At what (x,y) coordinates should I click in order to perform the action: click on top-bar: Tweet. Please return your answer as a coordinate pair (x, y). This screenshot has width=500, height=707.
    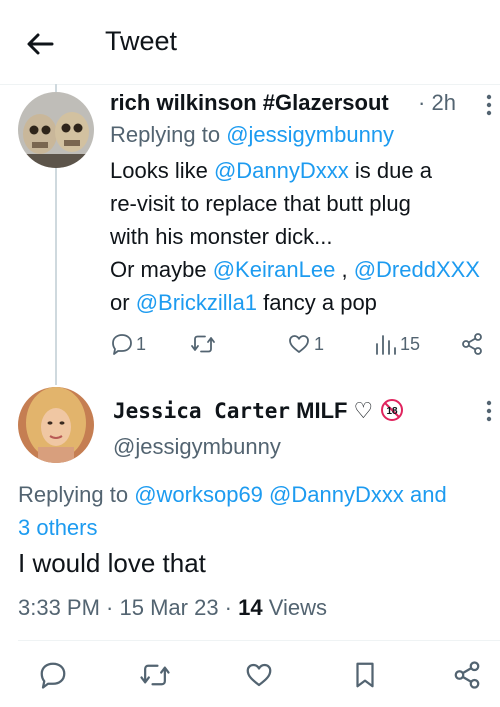
    Looking at the image, I should click on (250, 42).